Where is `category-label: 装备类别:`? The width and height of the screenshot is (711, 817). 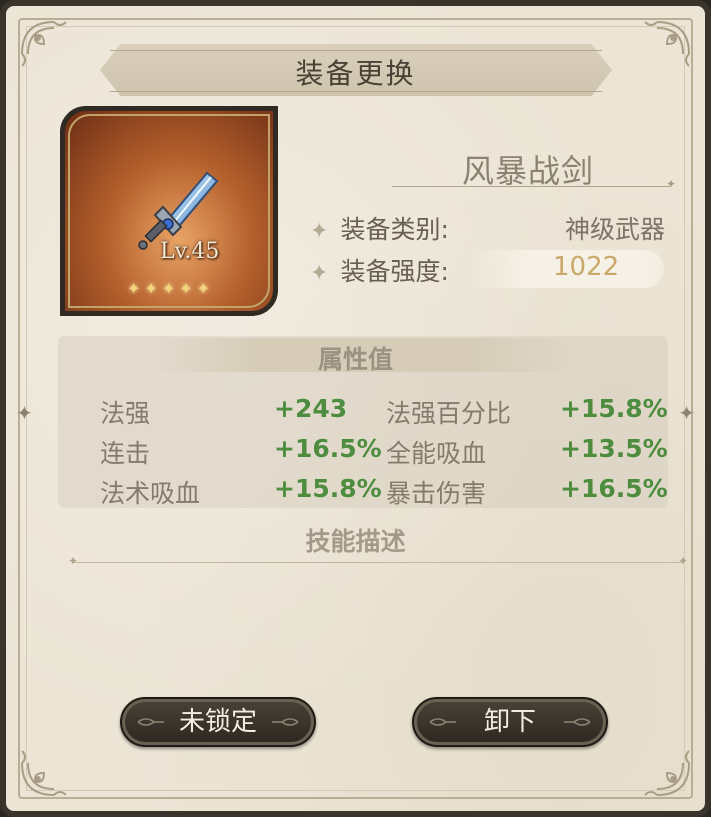 category-label: 装备类别: is located at coordinates (394, 229).